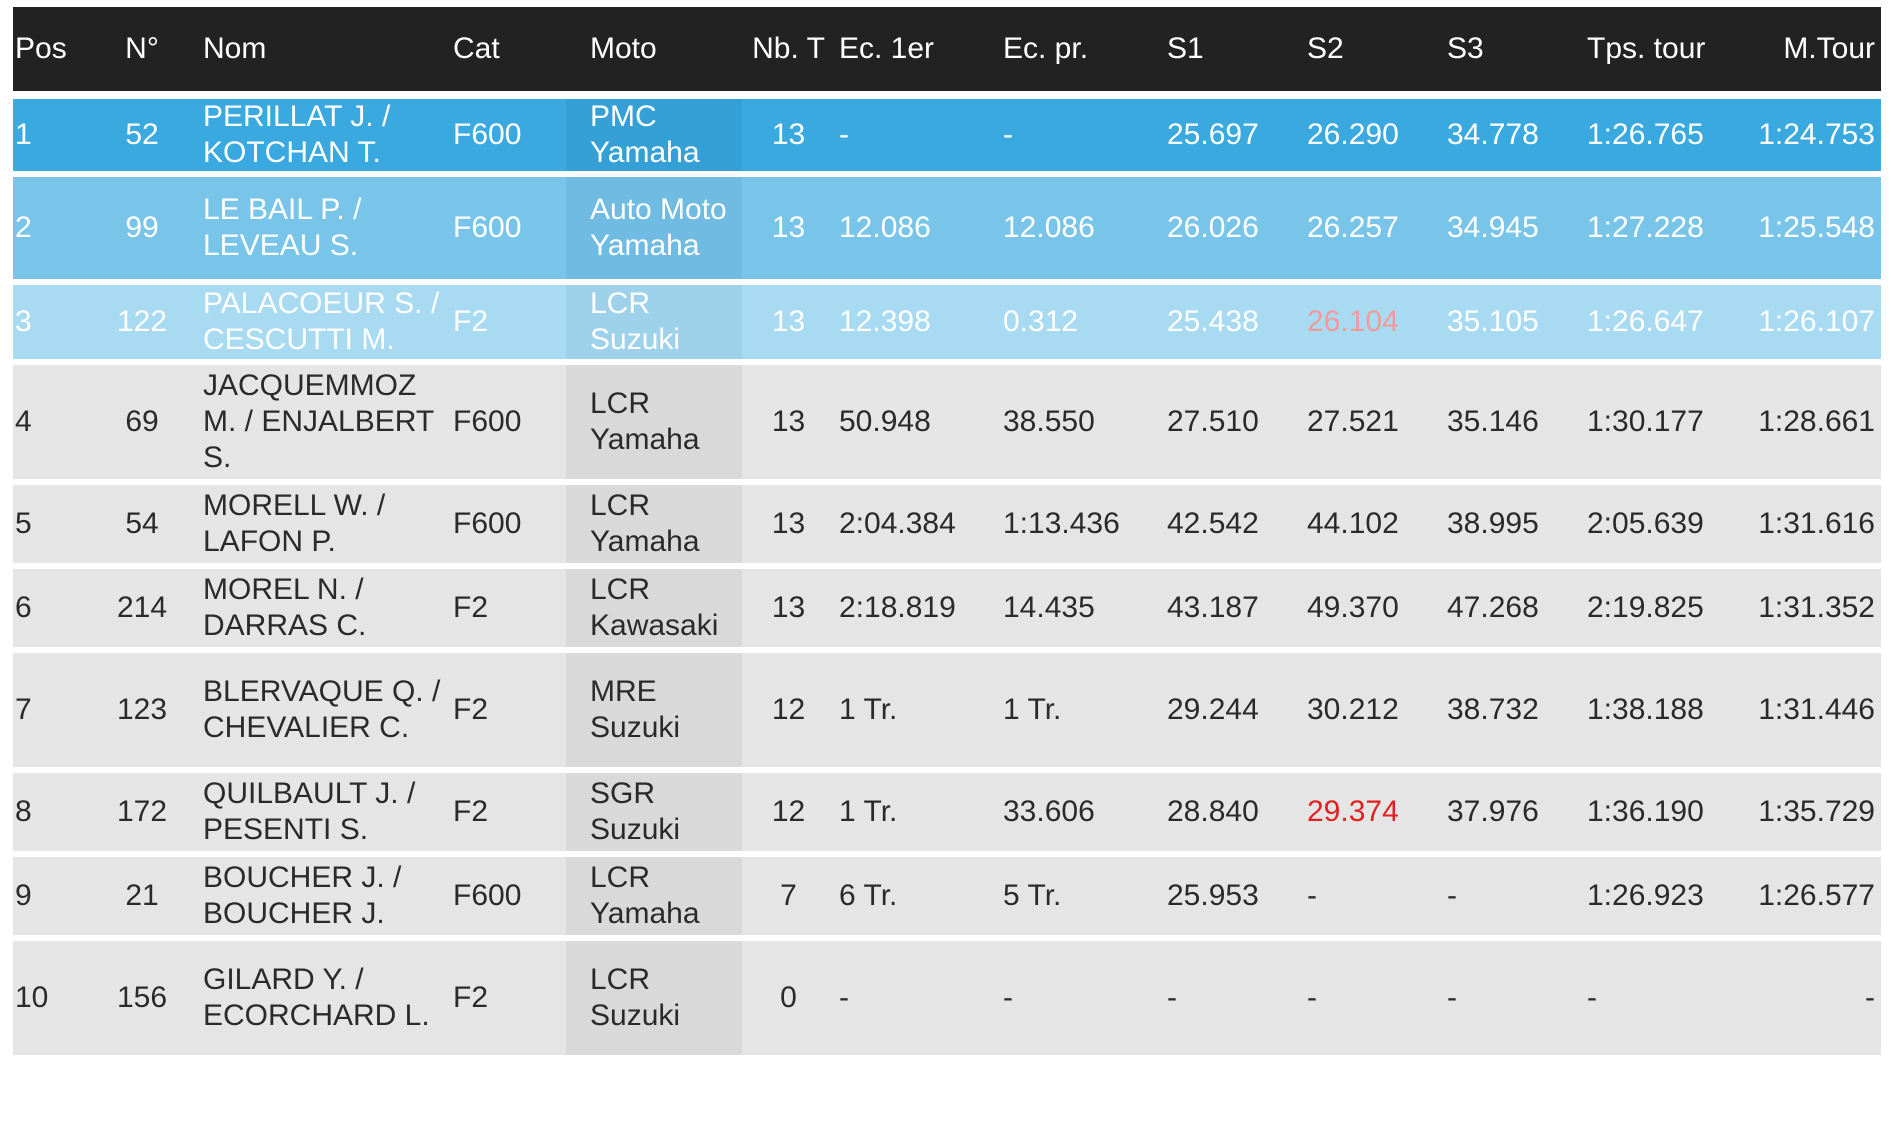 Image resolution: width=1891 pixels, height=1144 pixels. Describe the element at coordinates (654, 611) in the screenshot. I see `cell-moto: LCR Kawasaki` at that location.